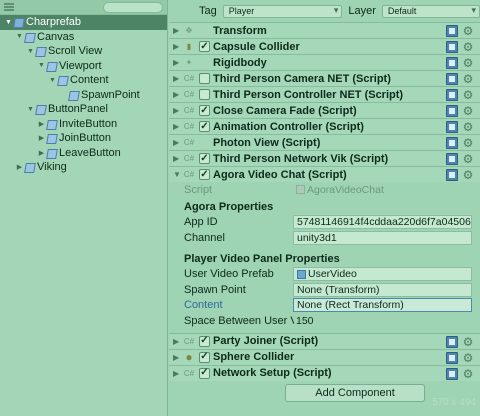 This screenshot has width=480, height=416. What do you see at coordinates (324, 340) in the screenshot?
I see `component-header: ▶ C# ✓ Party Joiner (Script) ⚙` at bounding box center [324, 340].